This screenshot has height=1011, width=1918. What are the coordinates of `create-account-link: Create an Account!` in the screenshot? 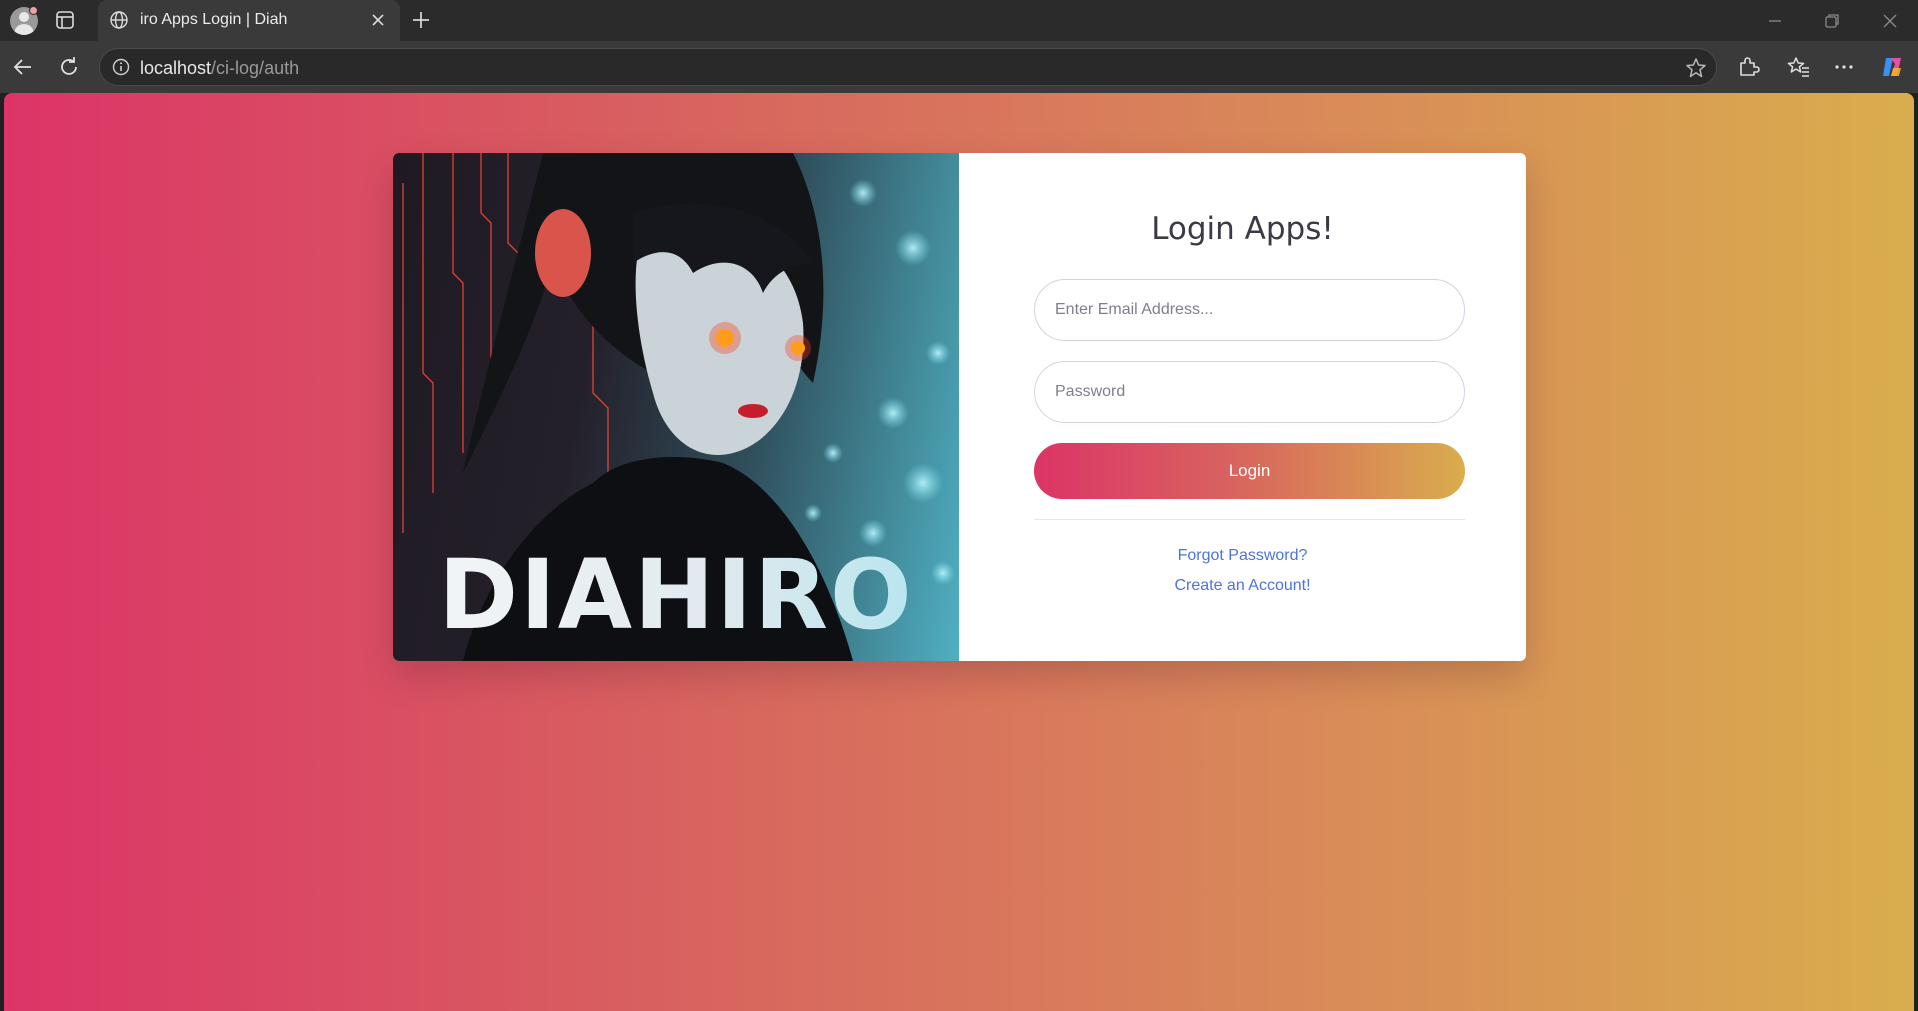 It's located at (1242, 586).